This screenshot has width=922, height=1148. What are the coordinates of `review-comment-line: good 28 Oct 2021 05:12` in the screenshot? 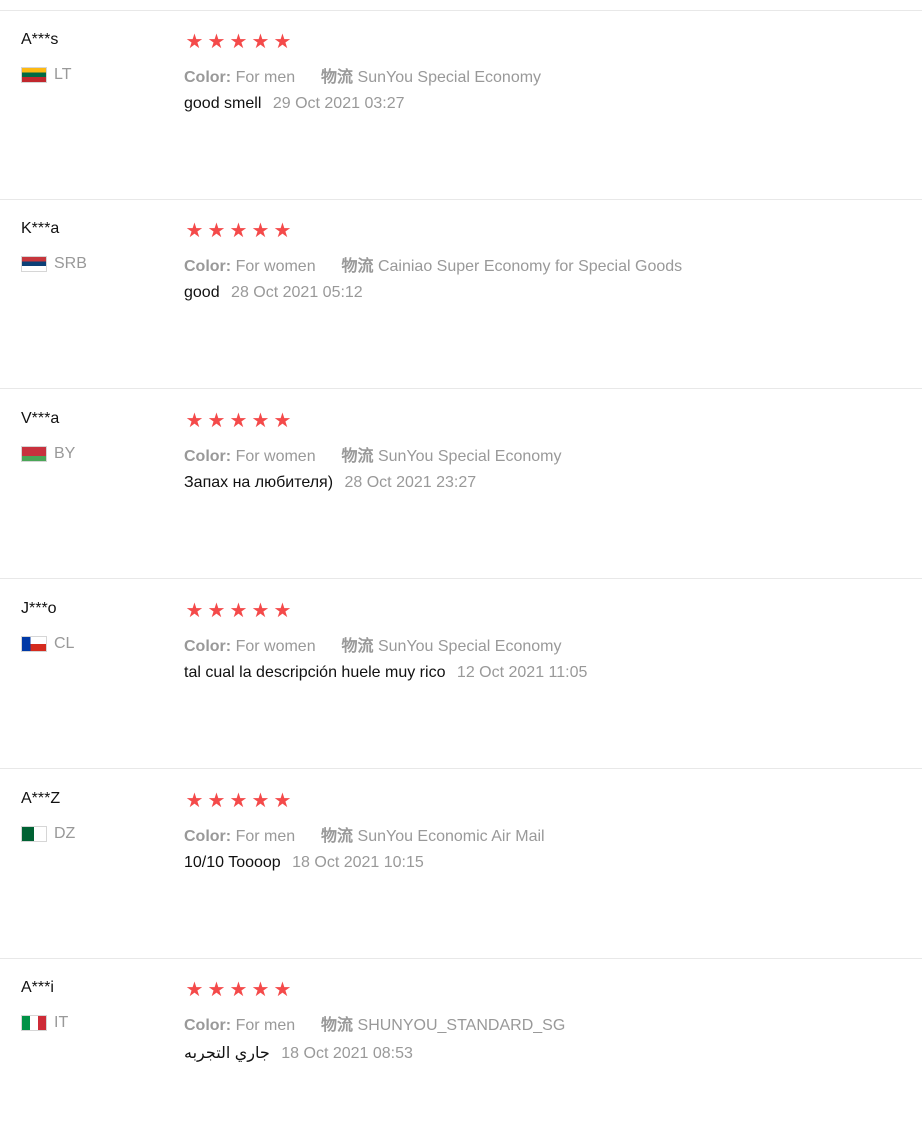 It's located at (273, 293).